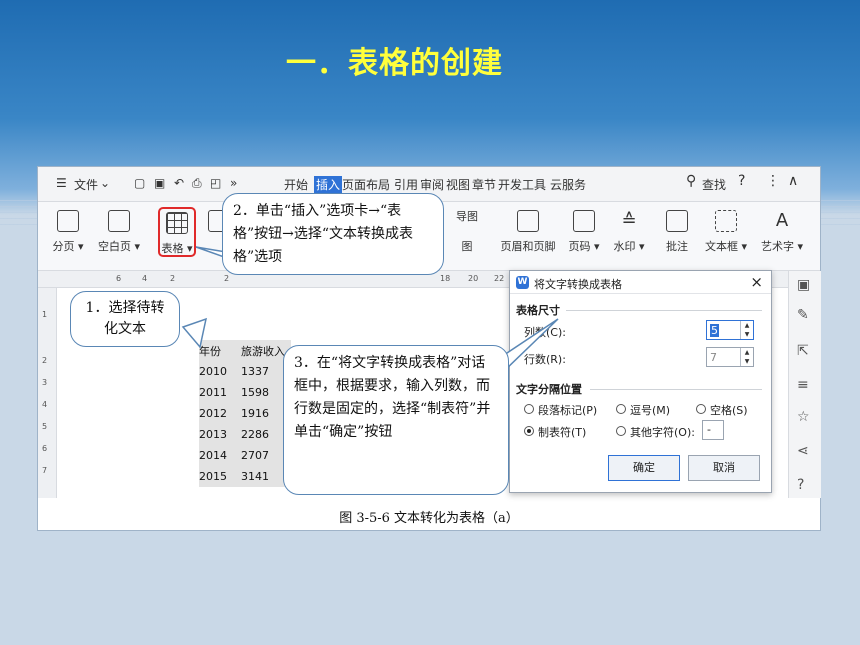  What do you see at coordinates (714, 184) in the screenshot?
I see `search-button: 查找` at bounding box center [714, 184].